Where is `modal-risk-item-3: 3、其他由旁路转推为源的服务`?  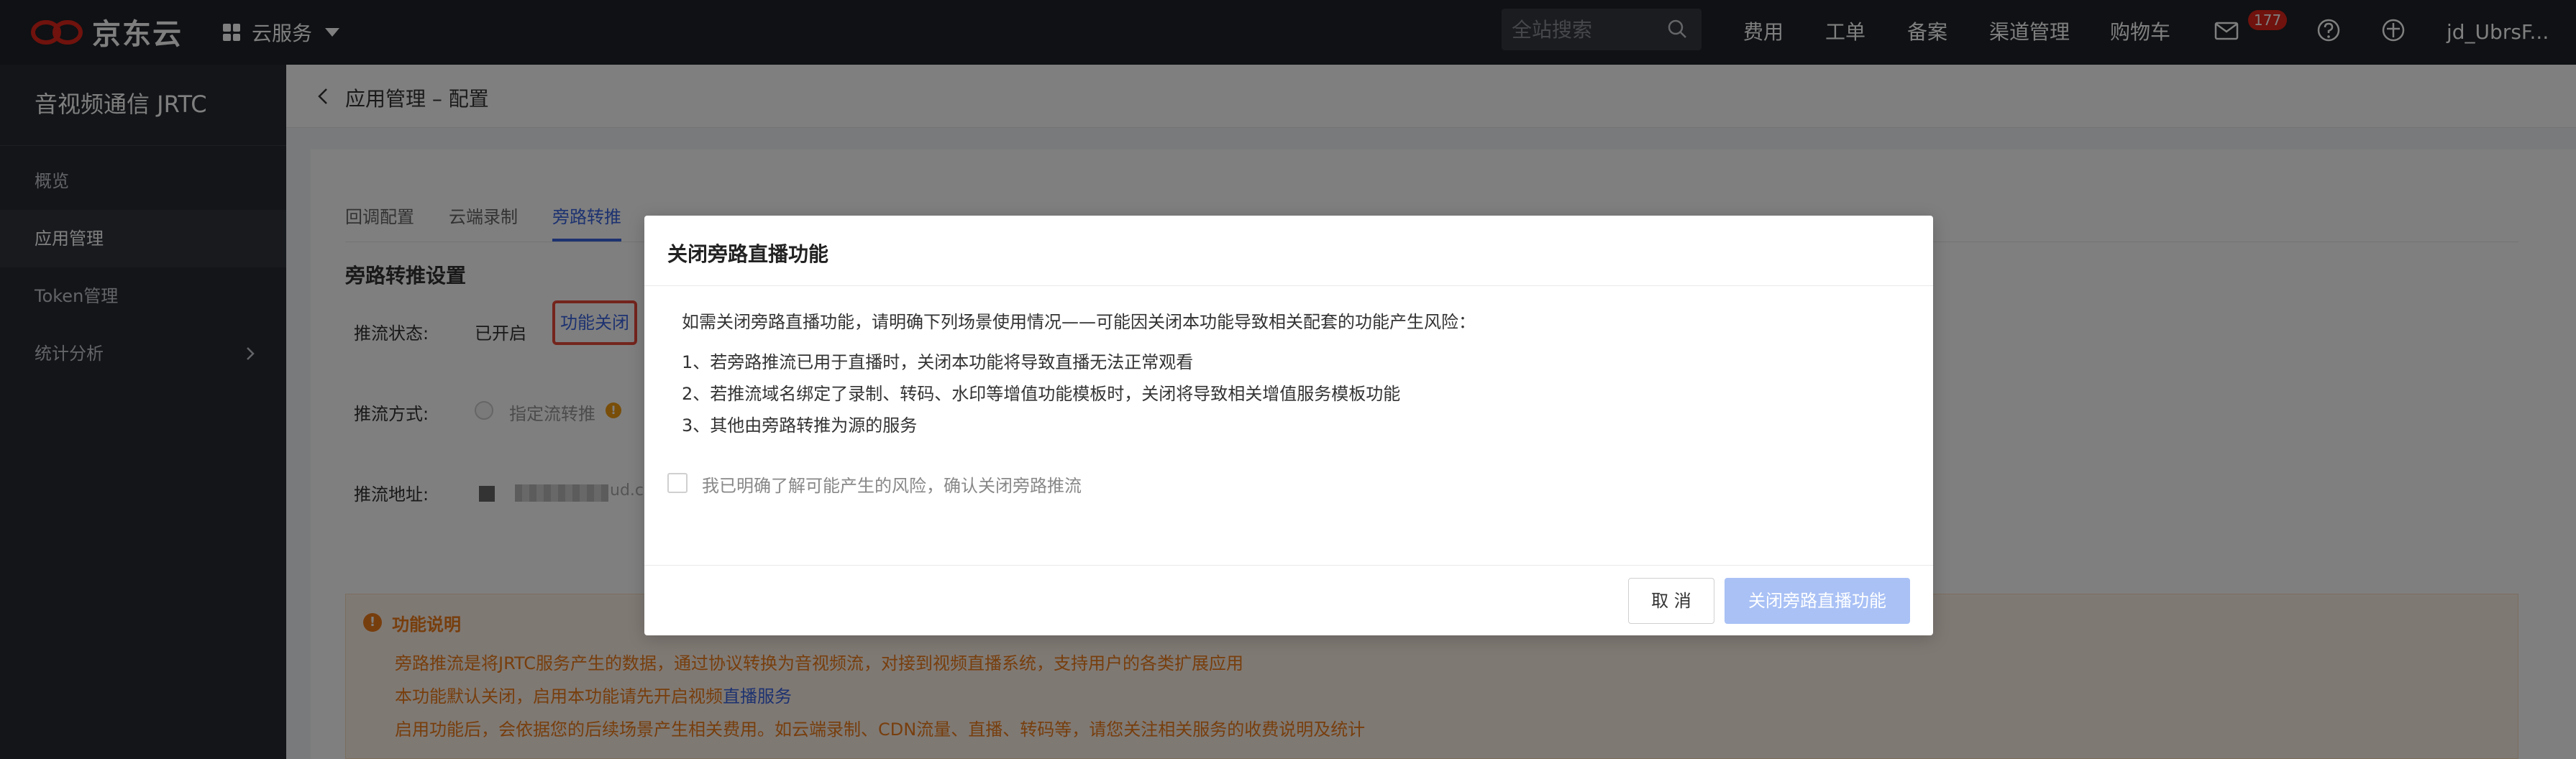
modal-risk-item-3: 3、其他由旁路转推为源的服务 is located at coordinates (800, 425).